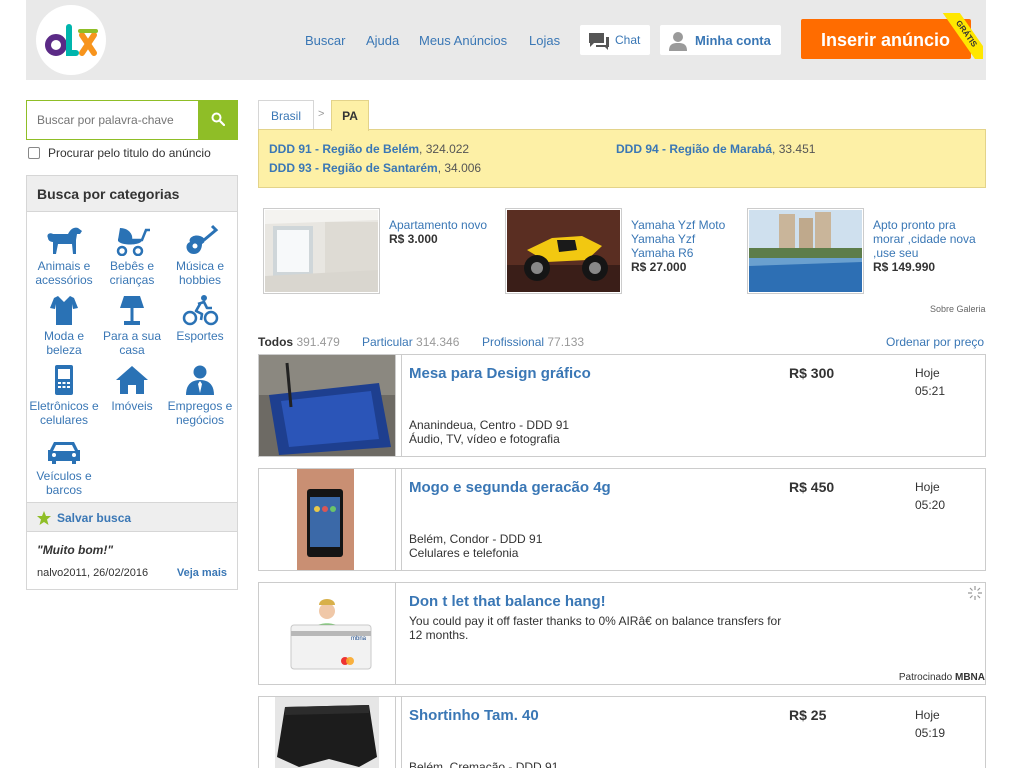 The height and width of the screenshot is (768, 1024). I want to click on filter-professional: Profissional 77.133, so click(533, 342).